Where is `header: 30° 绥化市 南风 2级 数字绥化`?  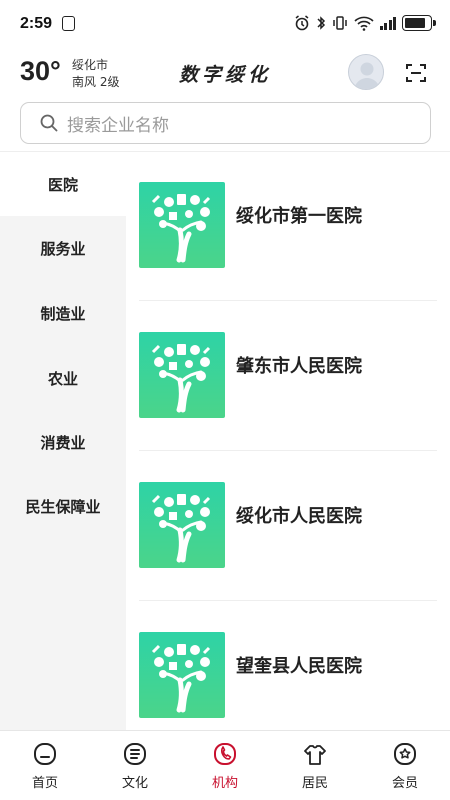 header: 30° 绥化市 南风 2级 数字绥化 is located at coordinates (225, 74).